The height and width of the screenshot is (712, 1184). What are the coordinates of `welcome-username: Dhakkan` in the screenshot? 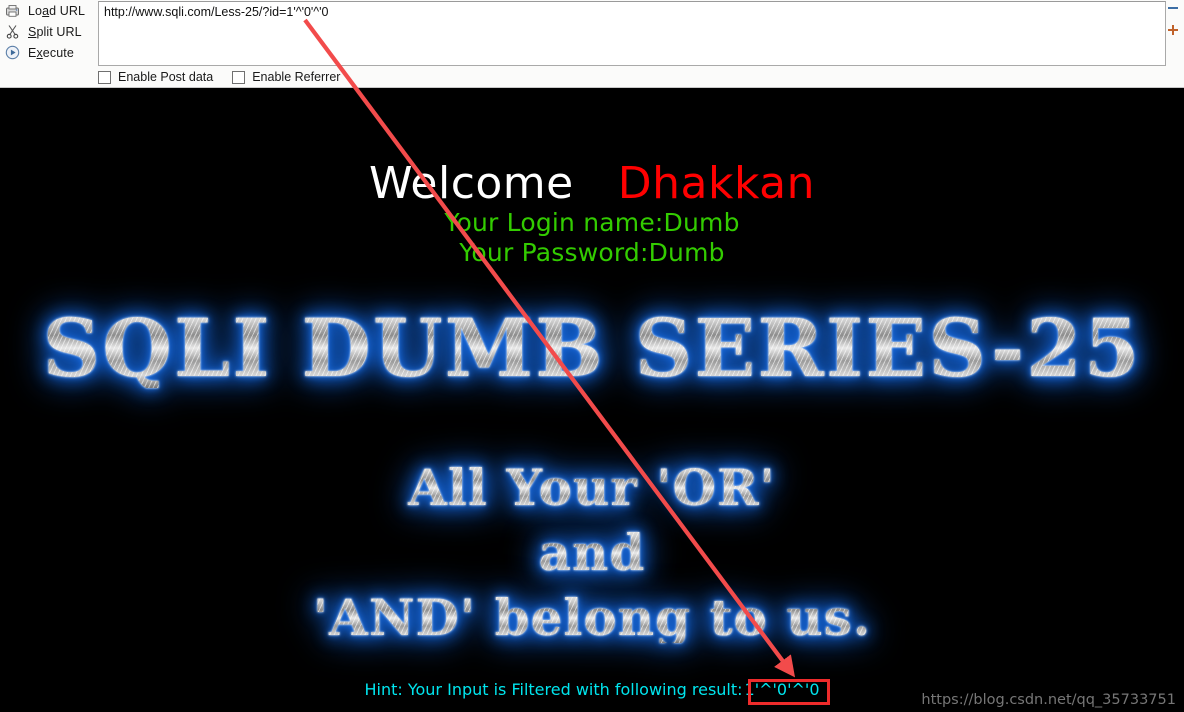 It's located at (716, 183).